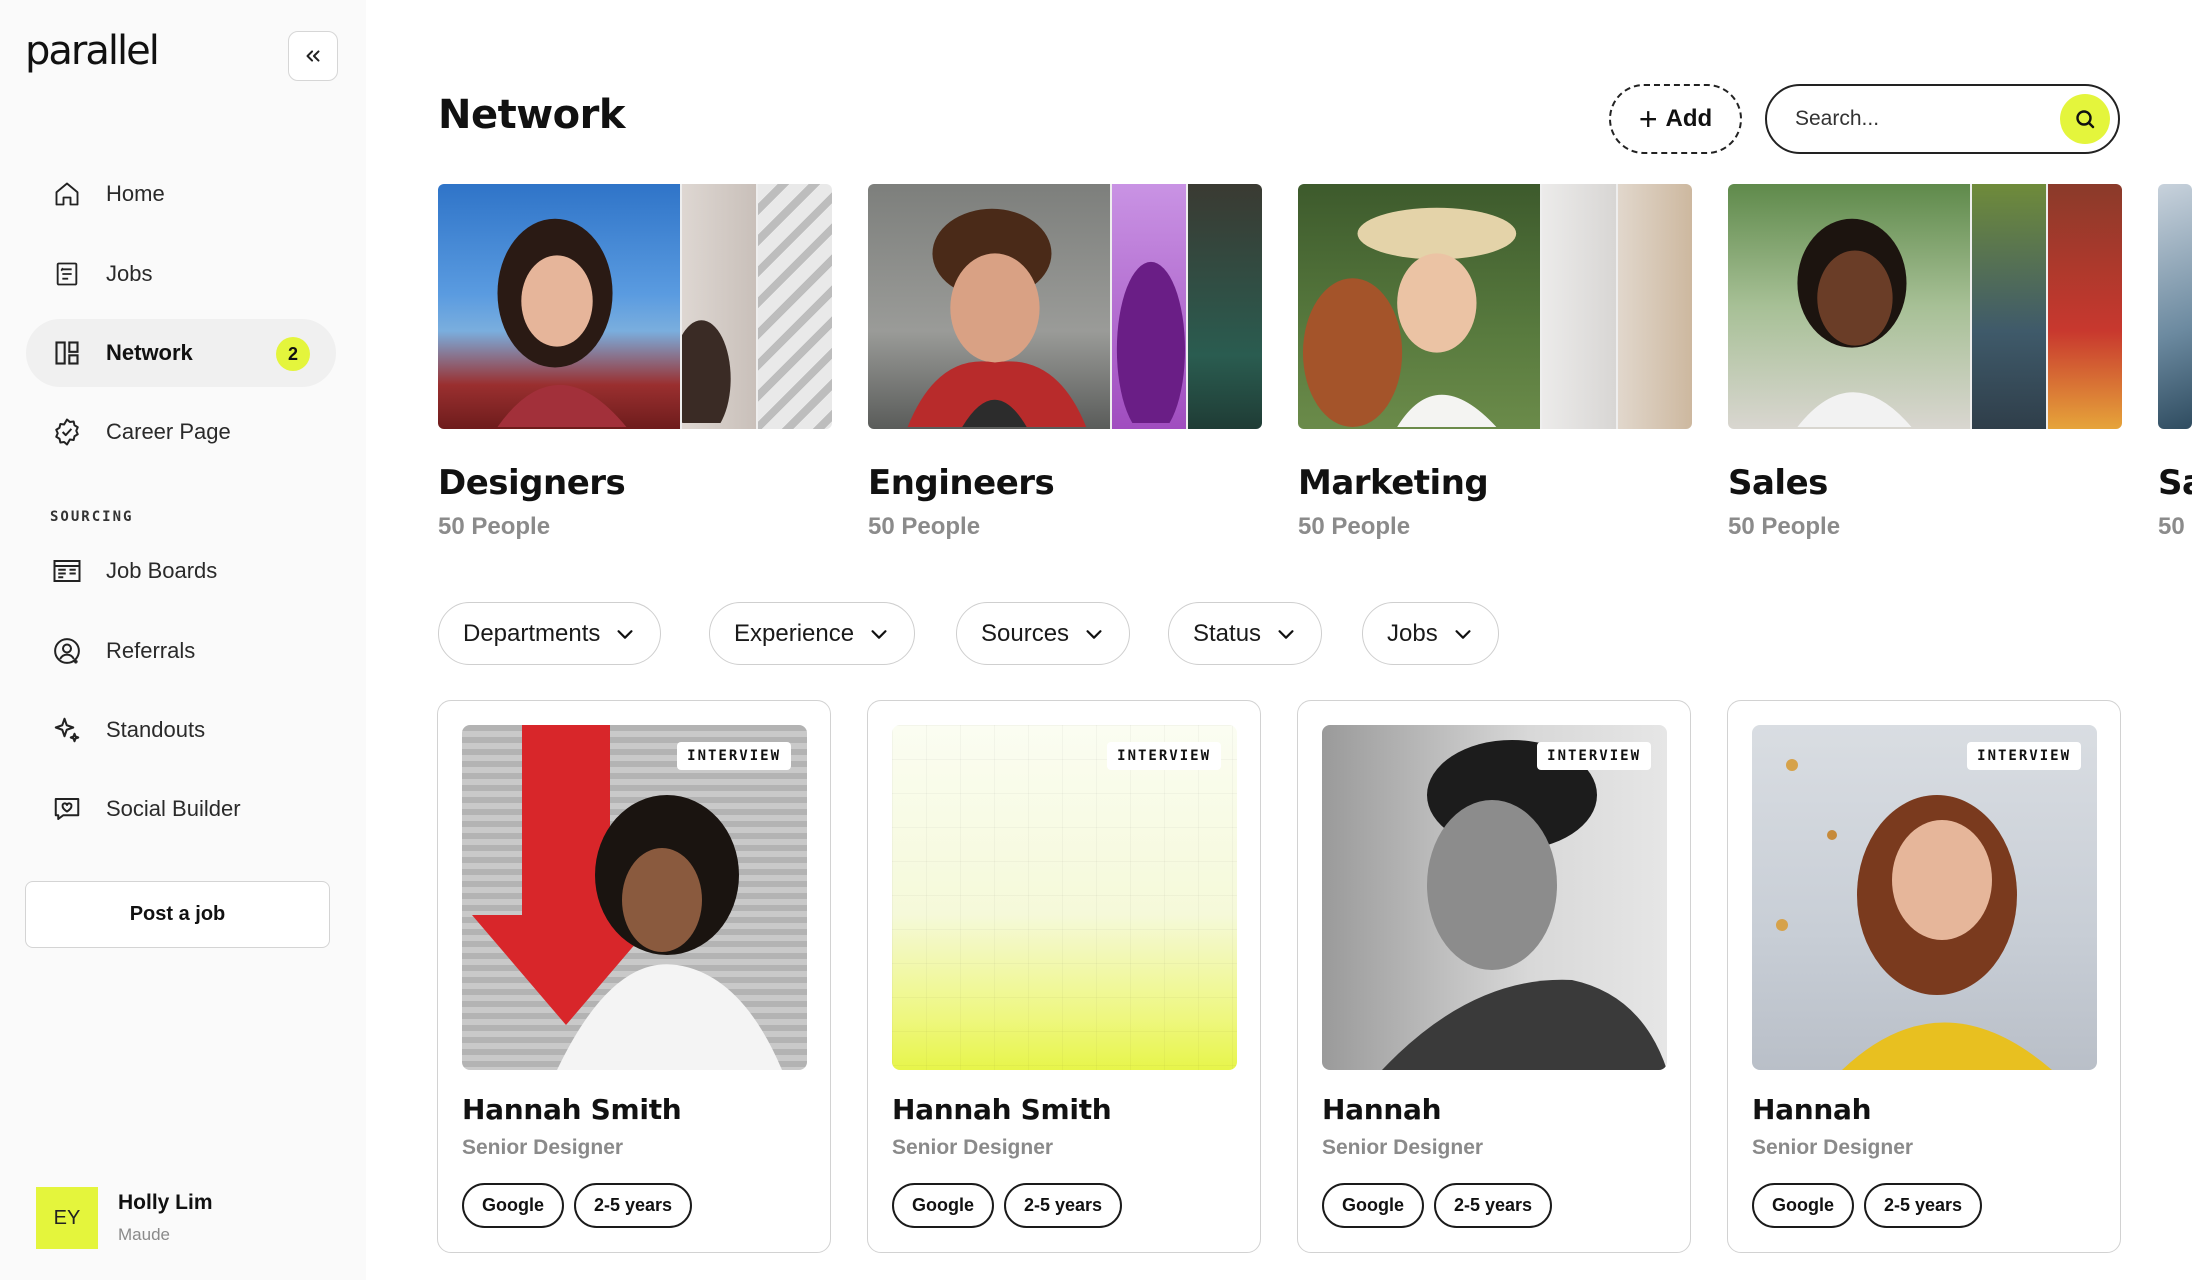 The image size is (2192, 1280). What do you see at coordinates (92, 517) in the screenshot?
I see `section-label-sourcing: SOURCING` at bounding box center [92, 517].